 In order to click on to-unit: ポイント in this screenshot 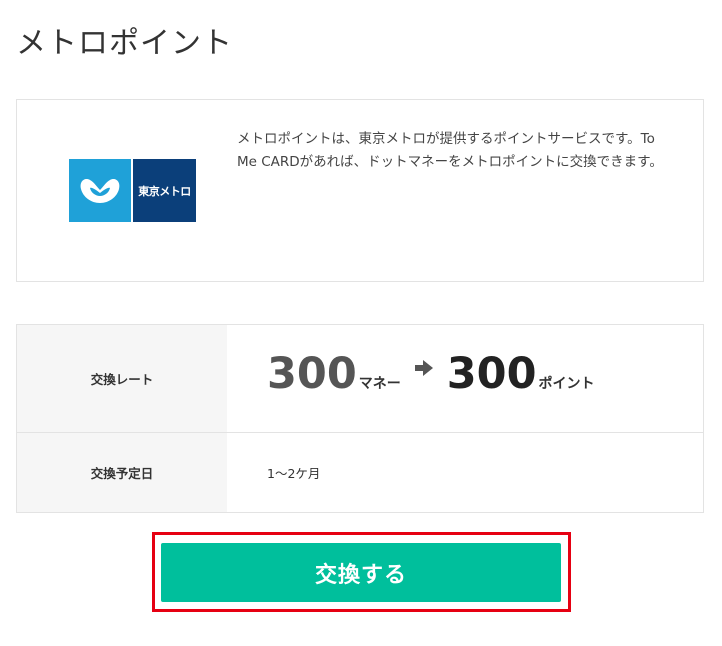, I will do `click(566, 384)`.